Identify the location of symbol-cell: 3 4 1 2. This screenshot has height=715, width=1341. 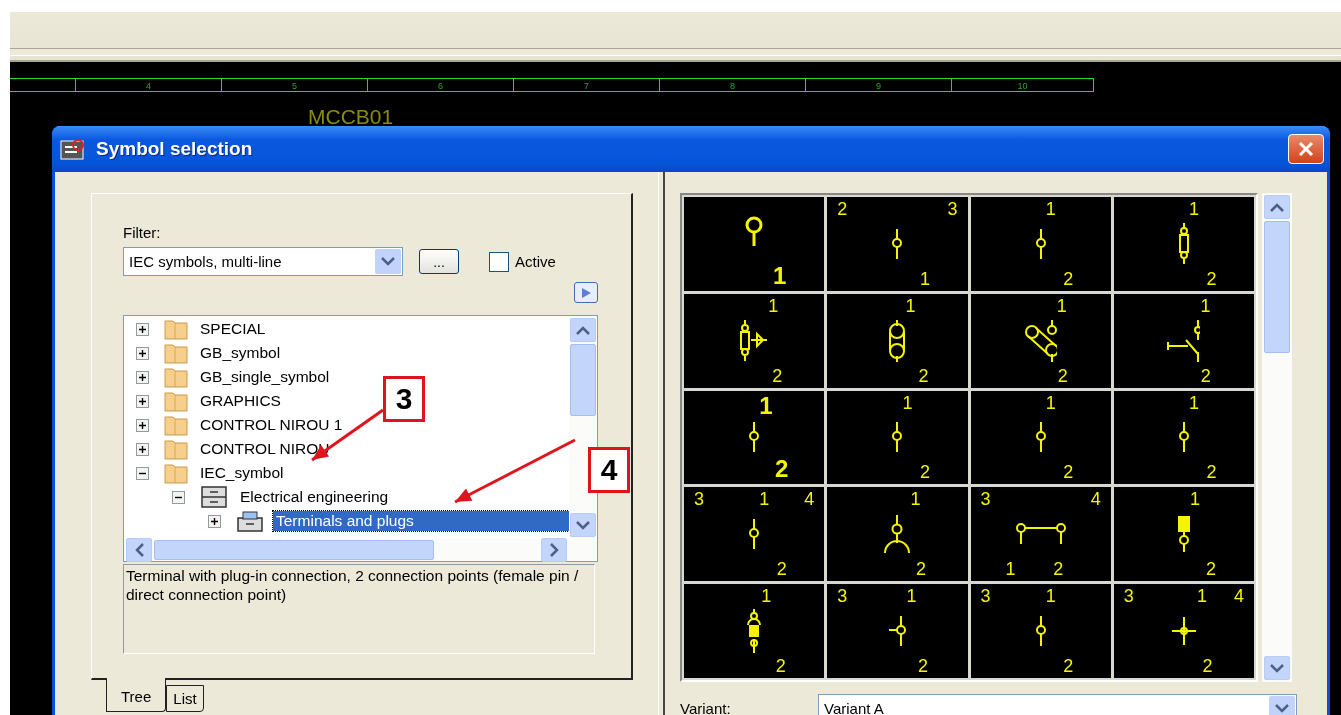
(1040, 534).